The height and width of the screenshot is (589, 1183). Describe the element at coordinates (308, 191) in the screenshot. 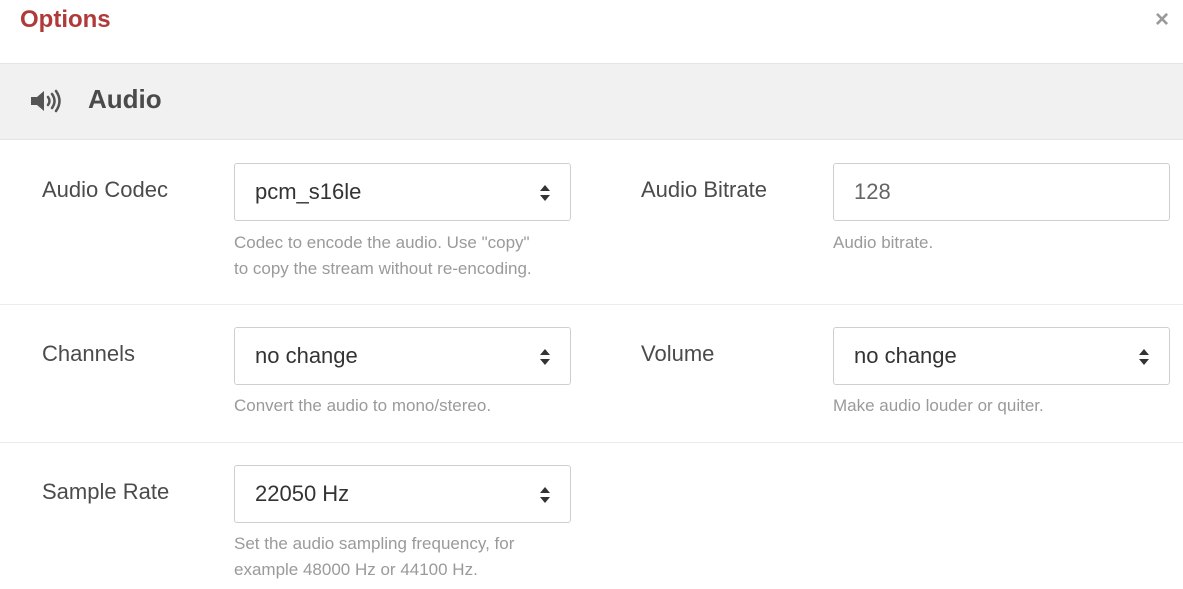

I see `audio-codec-value: pcm_s16le` at that location.